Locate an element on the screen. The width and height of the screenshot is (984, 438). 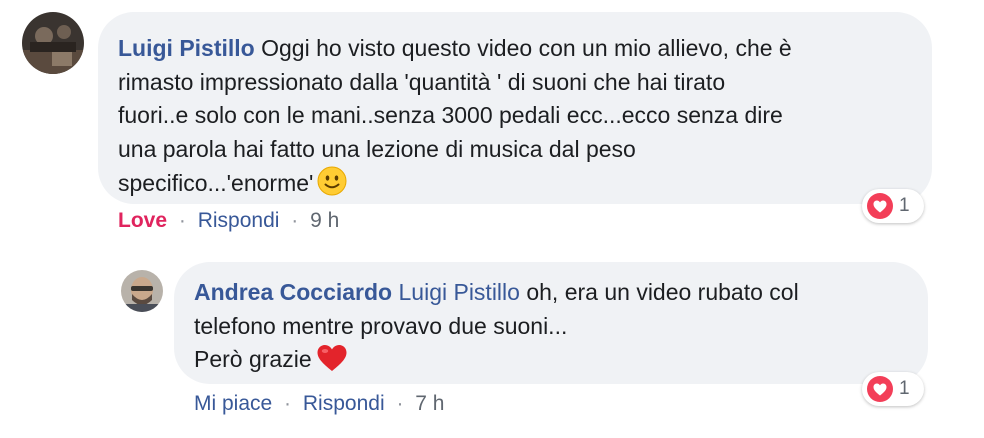
comment-reaction-summary: 1 is located at coordinates (893, 206).